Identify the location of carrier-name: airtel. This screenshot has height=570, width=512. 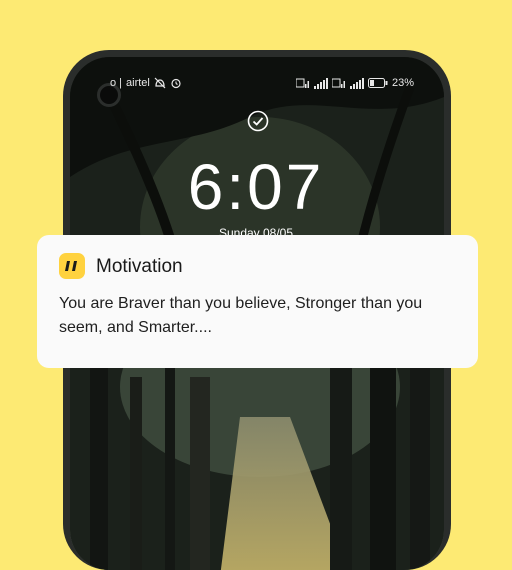
(138, 83).